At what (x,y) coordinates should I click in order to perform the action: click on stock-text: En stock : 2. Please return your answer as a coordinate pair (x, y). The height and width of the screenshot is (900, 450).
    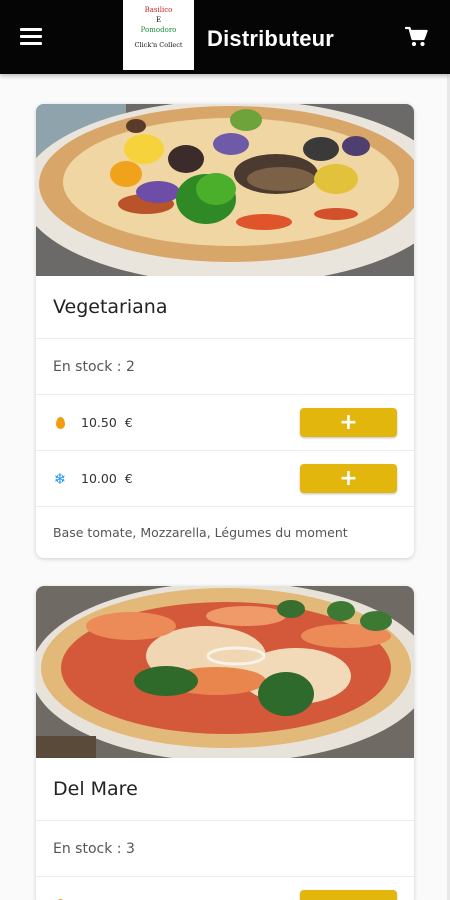
    Looking at the image, I should click on (225, 366).